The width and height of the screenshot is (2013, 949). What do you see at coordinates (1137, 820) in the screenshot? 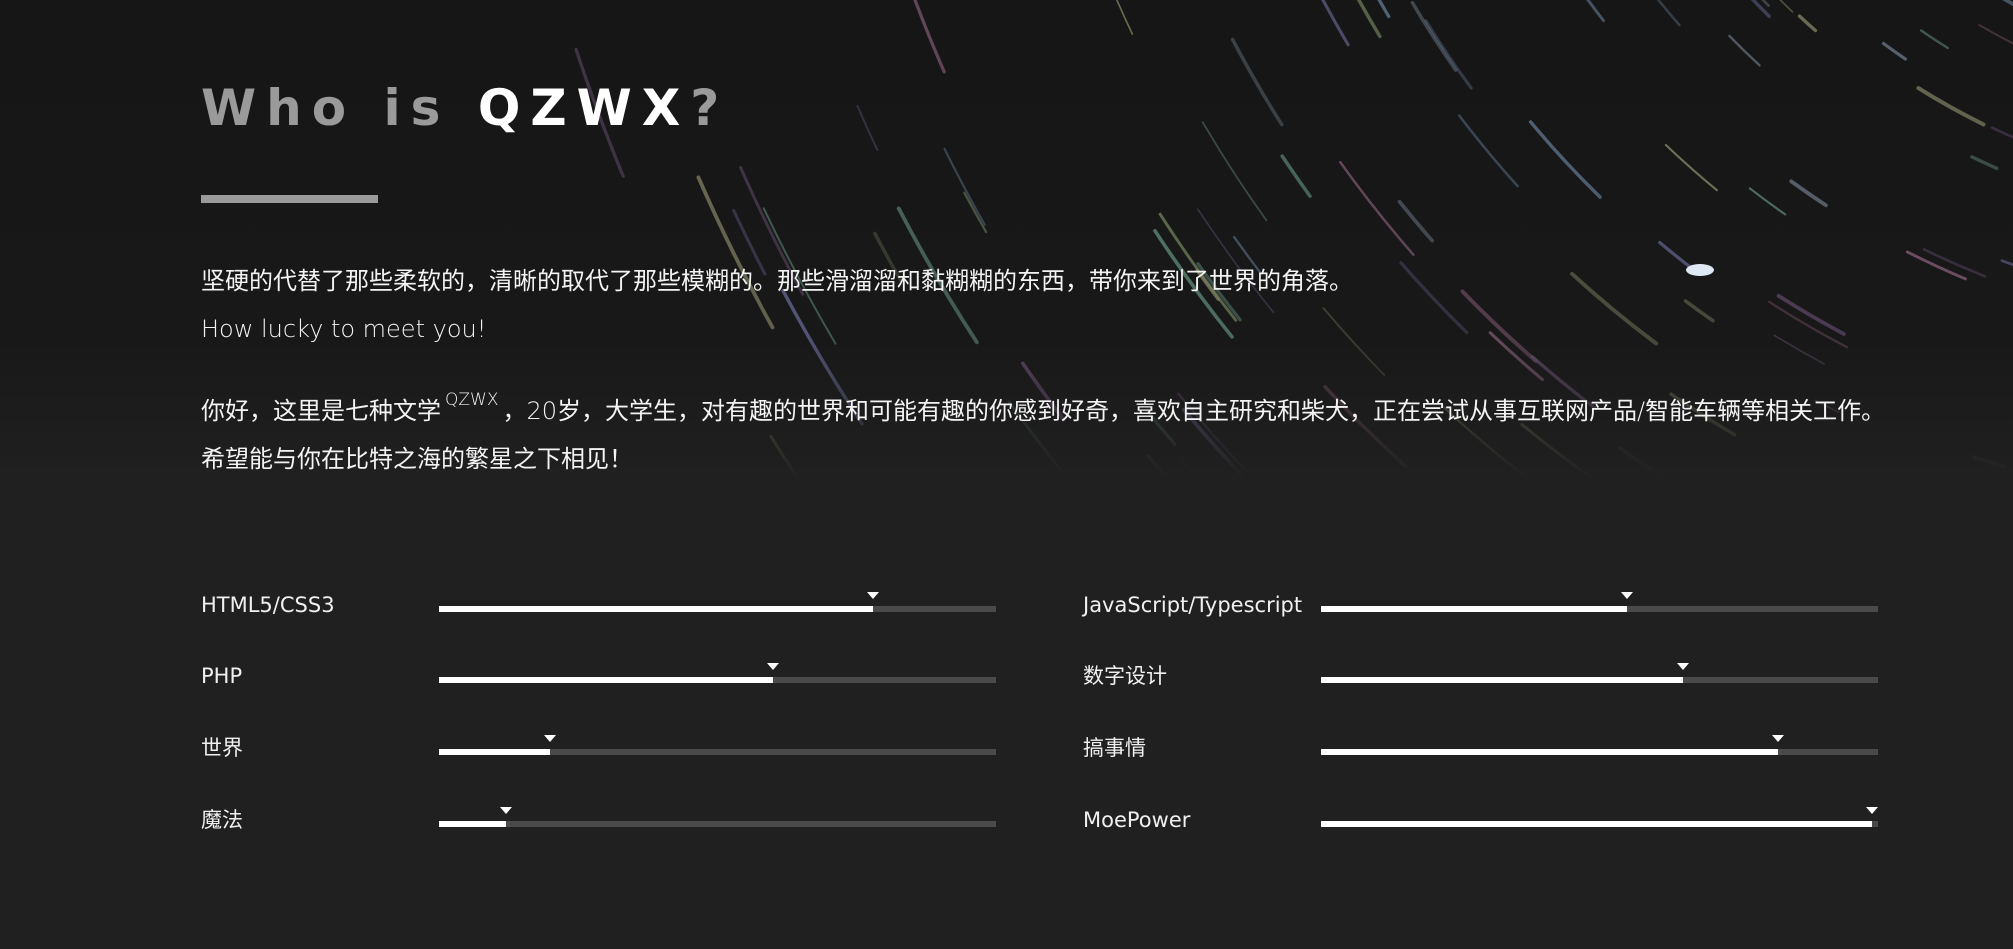
I see `skill-label: MoePower` at bounding box center [1137, 820].